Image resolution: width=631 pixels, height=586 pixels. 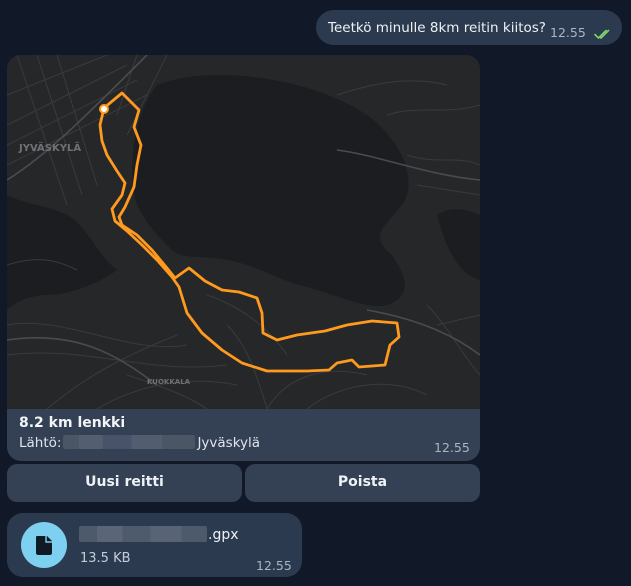 I want to click on file-download-button, so click(x=44, y=545).